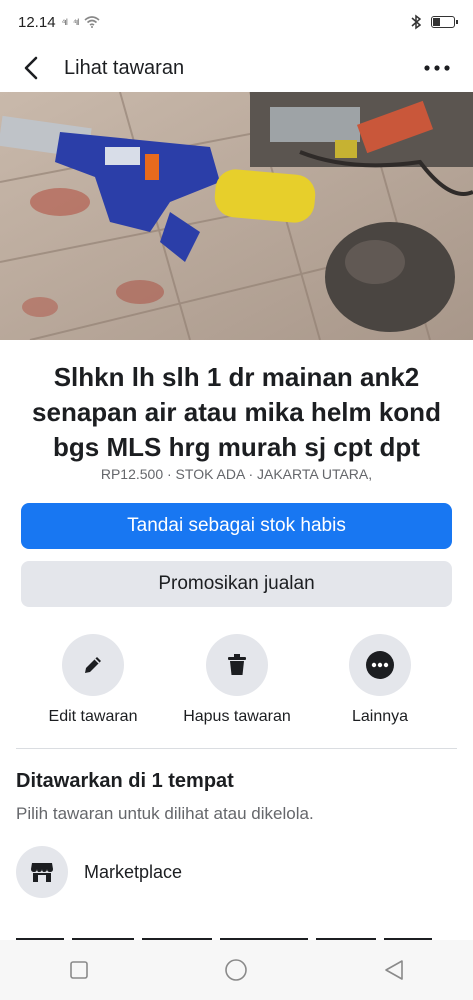 This screenshot has height=1000, width=473. I want to click on status-right, so click(434, 22).